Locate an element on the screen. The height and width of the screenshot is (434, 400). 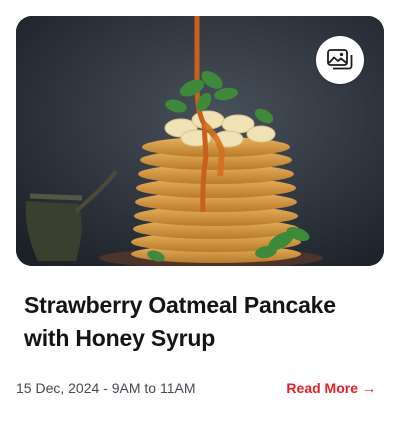
gallery-button is located at coordinates (340, 60).